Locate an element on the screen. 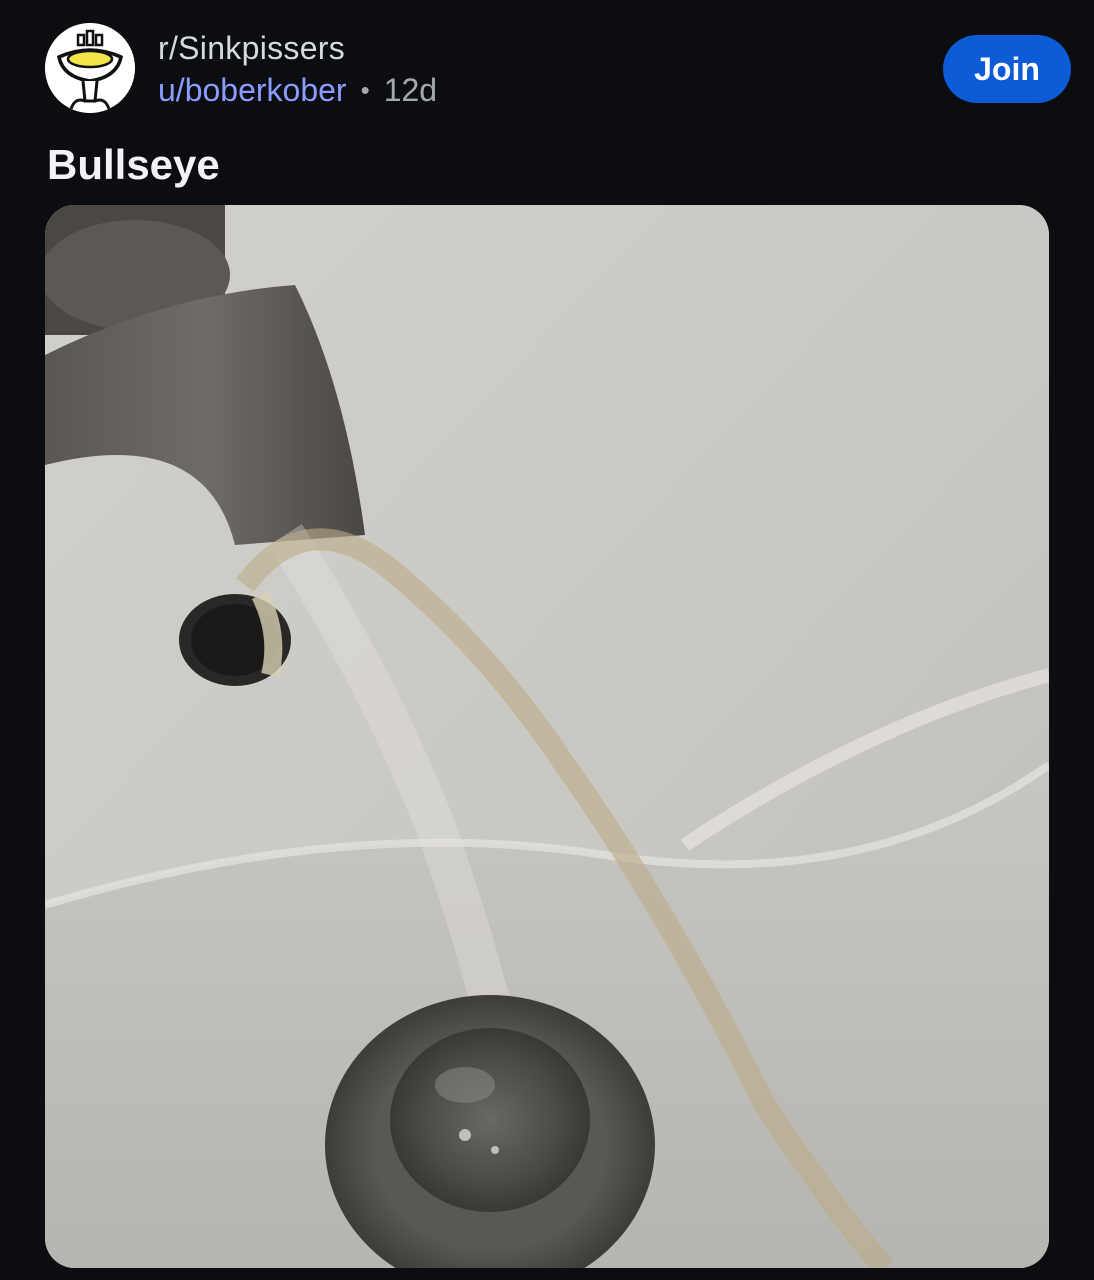 The width and height of the screenshot is (1094, 1280). author-link: u/boberkober is located at coordinates (252, 90).